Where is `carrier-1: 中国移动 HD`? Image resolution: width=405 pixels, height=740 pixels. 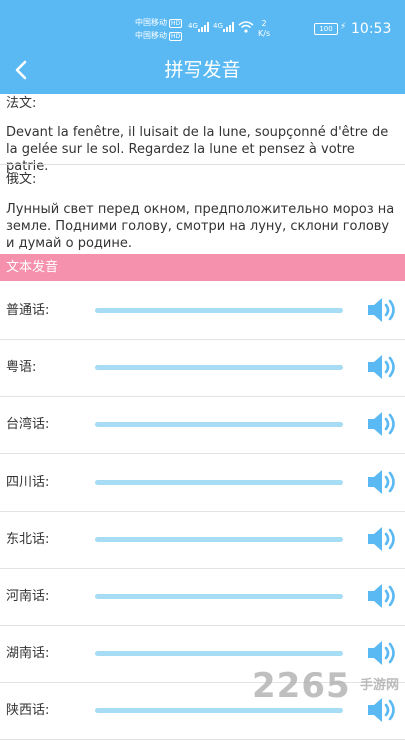
carrier-1: 中国移动 HD is located at coordinates (159, 23).